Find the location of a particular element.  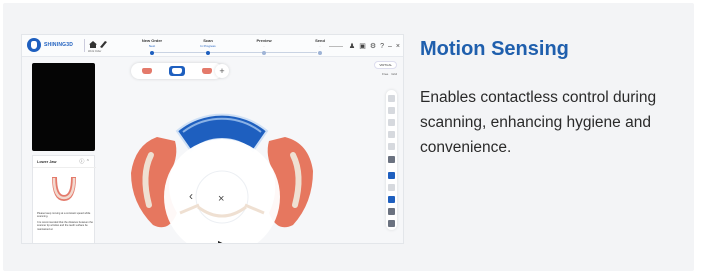

right-toolbar is located at coordinates (391, 160).